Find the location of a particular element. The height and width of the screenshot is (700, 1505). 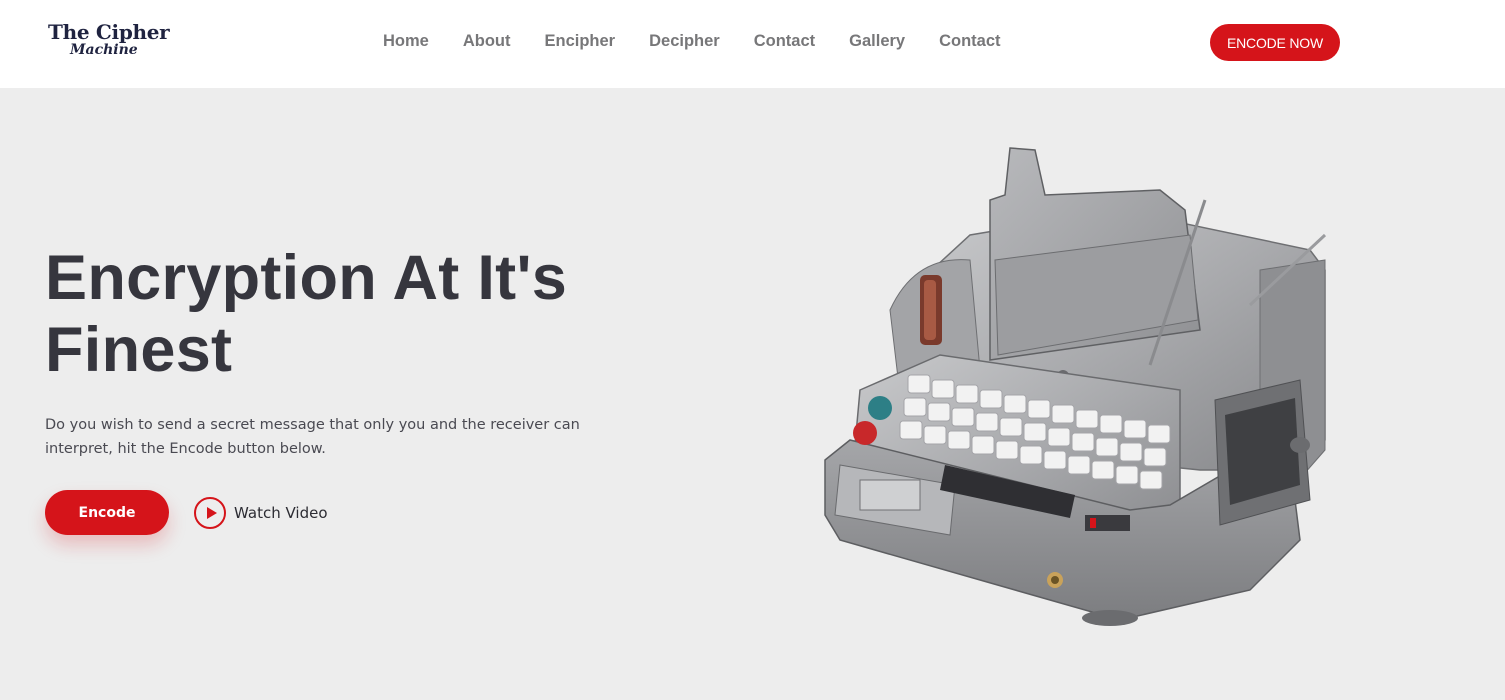

nav-item-decipher: Decipher is located at coordinates (684, 43).